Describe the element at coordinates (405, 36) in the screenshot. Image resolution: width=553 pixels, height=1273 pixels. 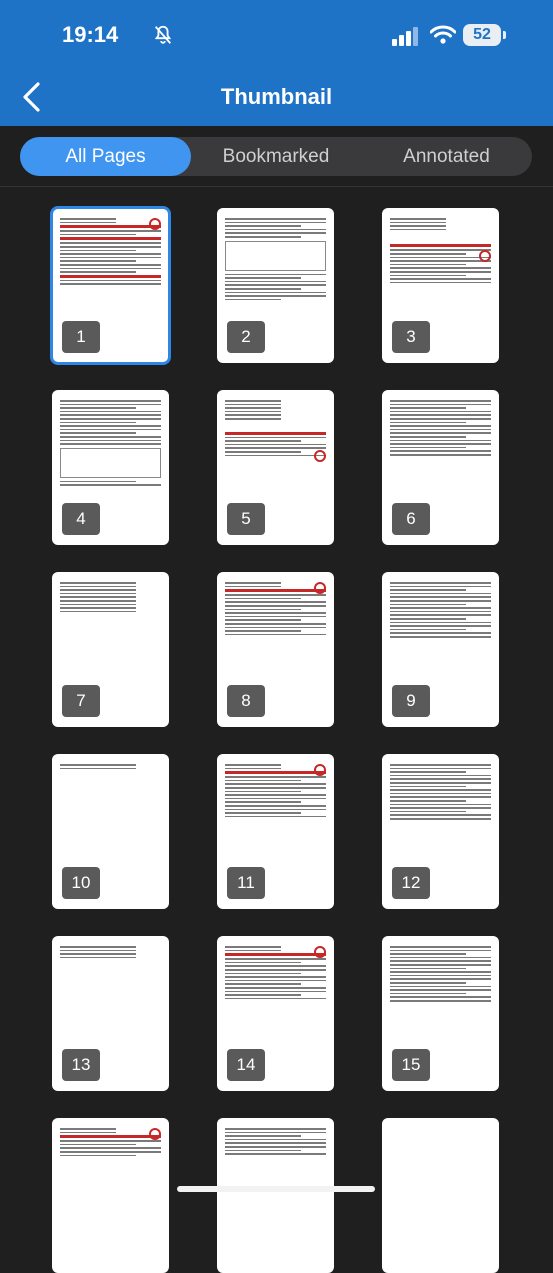
I see `cellular-signal-icon` at that location.